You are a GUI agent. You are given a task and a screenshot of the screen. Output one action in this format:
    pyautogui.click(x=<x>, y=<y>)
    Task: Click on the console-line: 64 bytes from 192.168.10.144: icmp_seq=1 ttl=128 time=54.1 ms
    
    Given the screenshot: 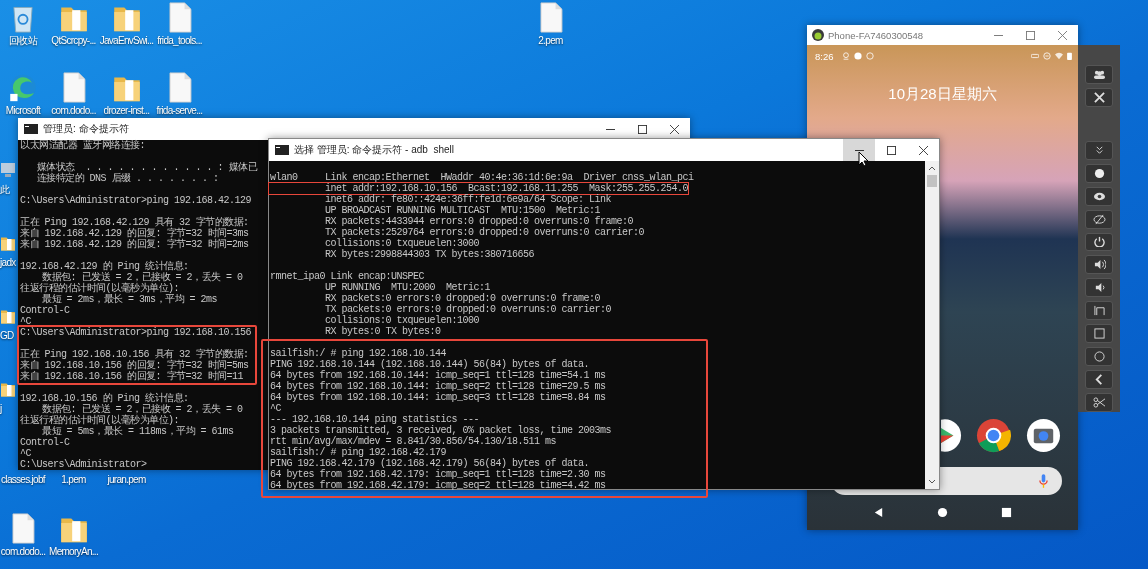 What is the action you would take?
    pyautogui.click(x=438, y=375)
    